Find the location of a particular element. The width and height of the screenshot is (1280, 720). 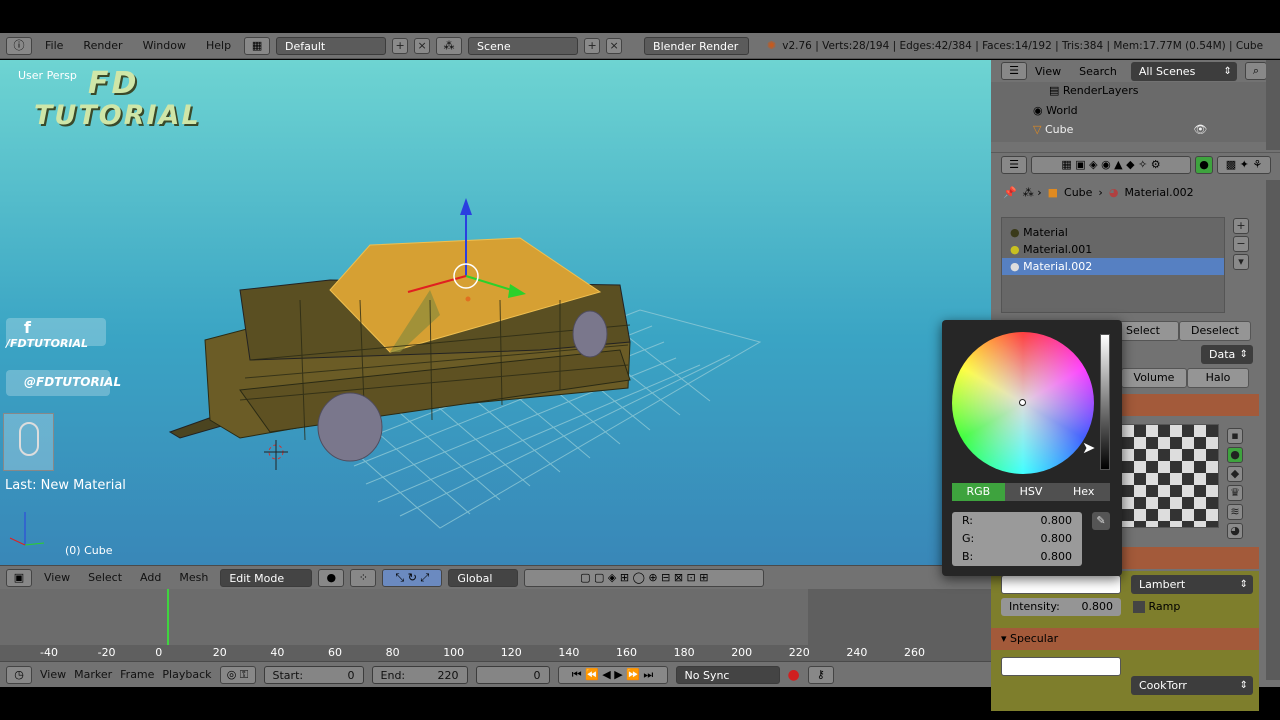

diffuse-color-swatch is located at coordinates (1061, 584).